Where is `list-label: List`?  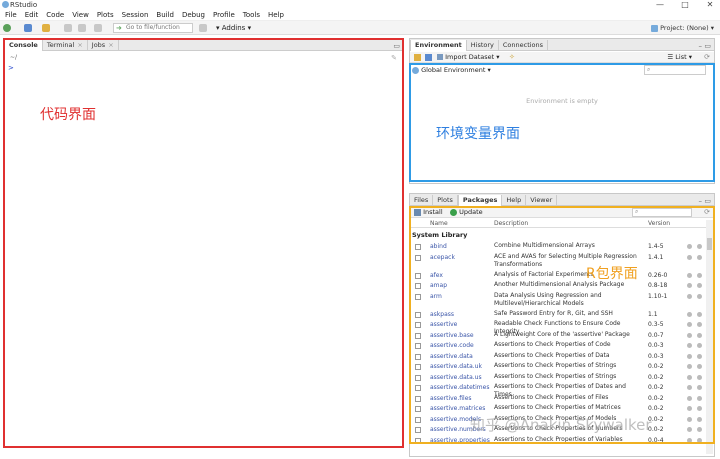
list-label: List is located at coordinates (681, 57).